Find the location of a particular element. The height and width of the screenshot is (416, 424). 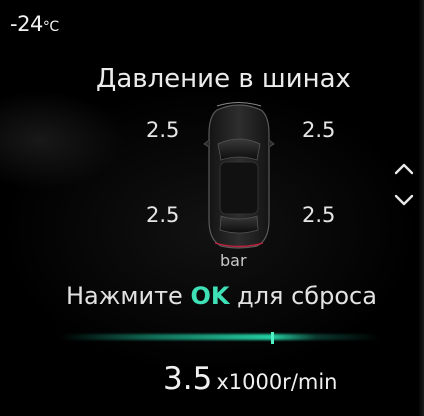

rpm-bar is located at coordinates (220, 338).